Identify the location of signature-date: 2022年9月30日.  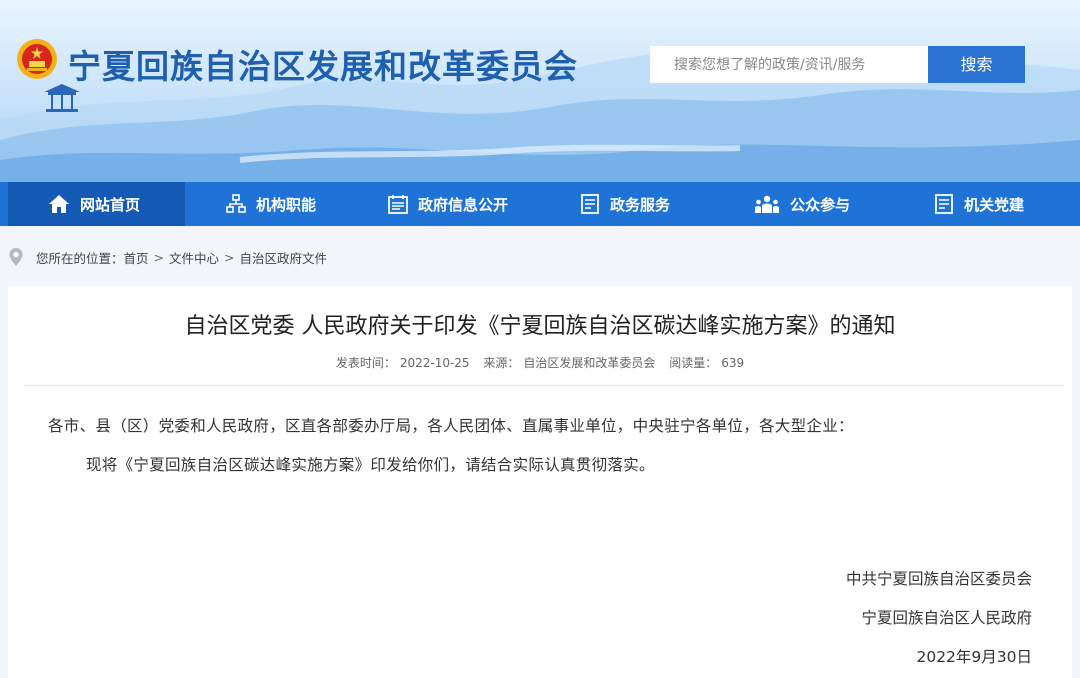
(974, 657).